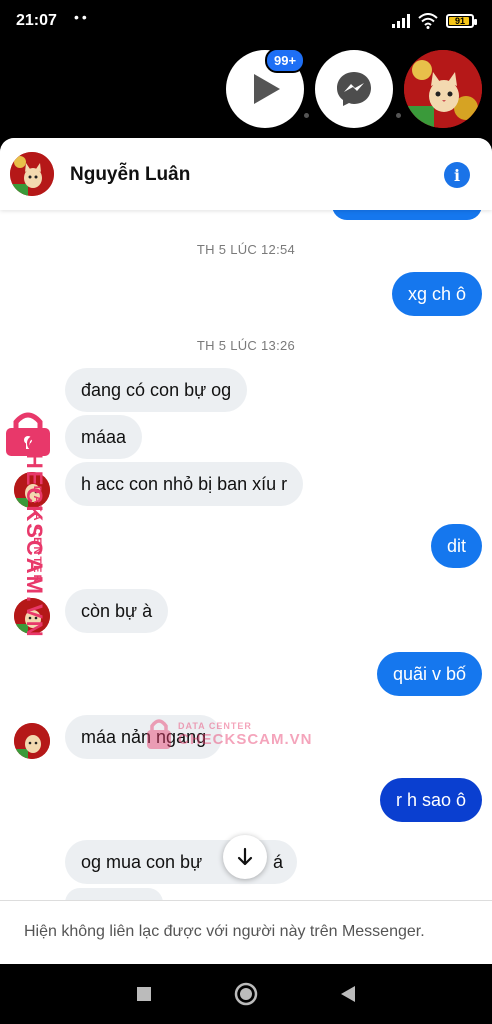  I want to click on message-text: og mua con bự, so click(142, 862).